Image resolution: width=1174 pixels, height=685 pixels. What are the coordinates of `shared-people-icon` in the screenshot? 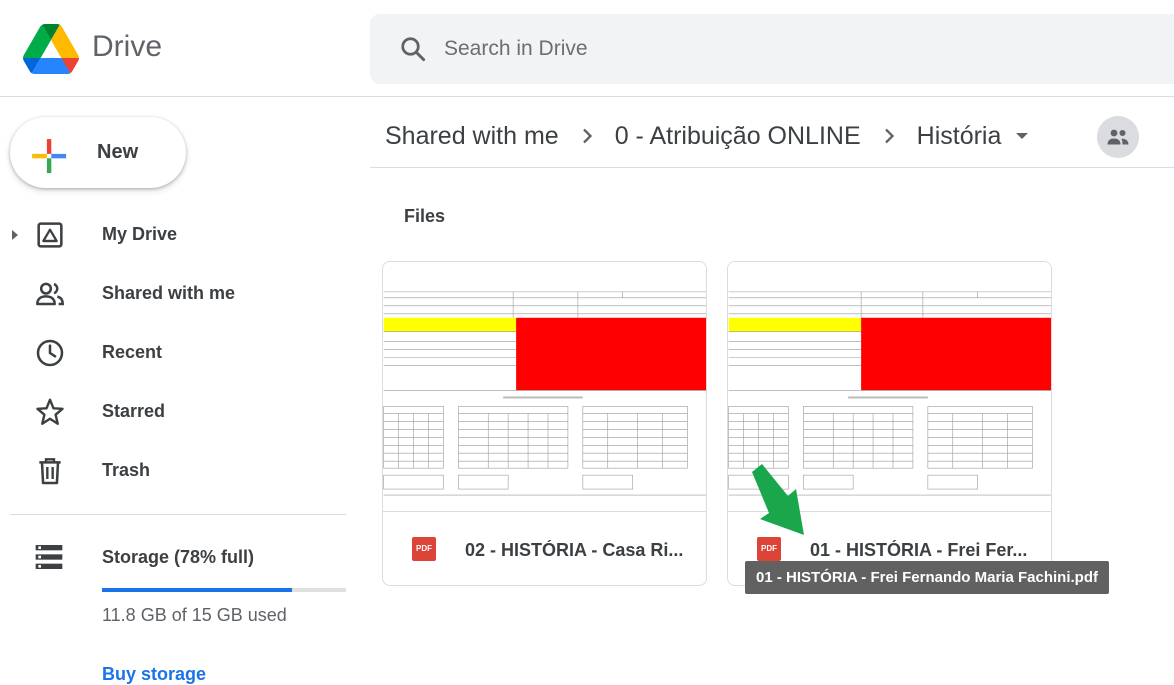 It's located at (1118, 137).